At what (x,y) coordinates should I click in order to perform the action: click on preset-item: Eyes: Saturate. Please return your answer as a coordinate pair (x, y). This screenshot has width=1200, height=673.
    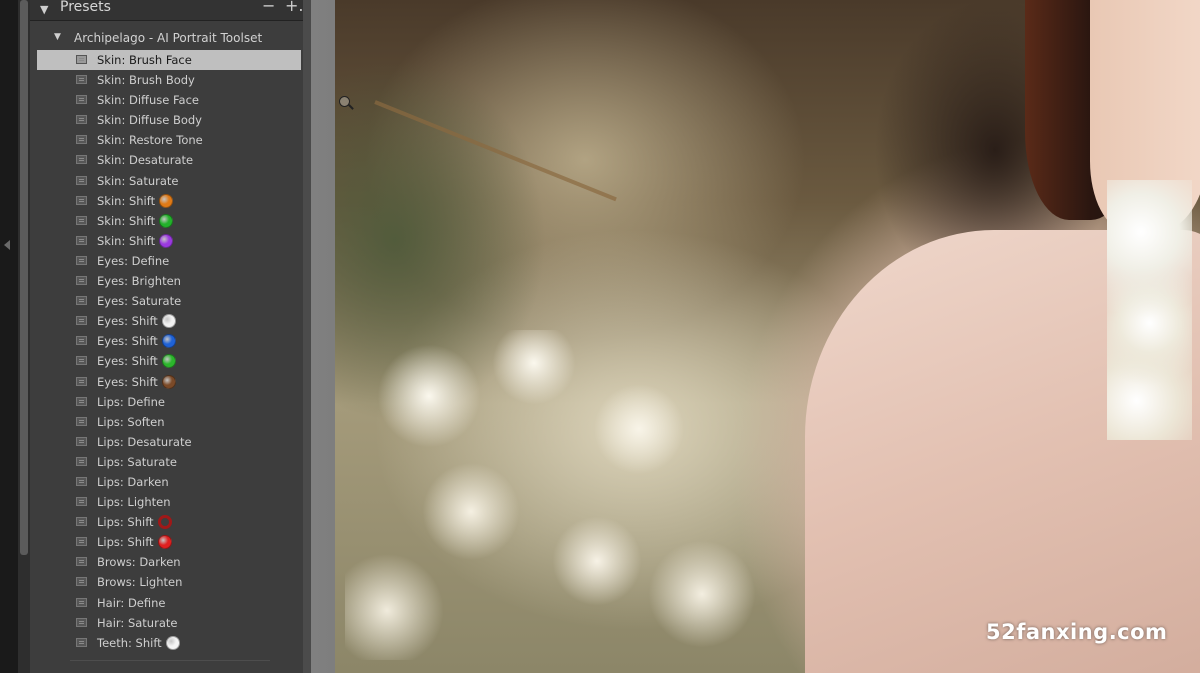
    Looking at the image, I should click on (169, 301).